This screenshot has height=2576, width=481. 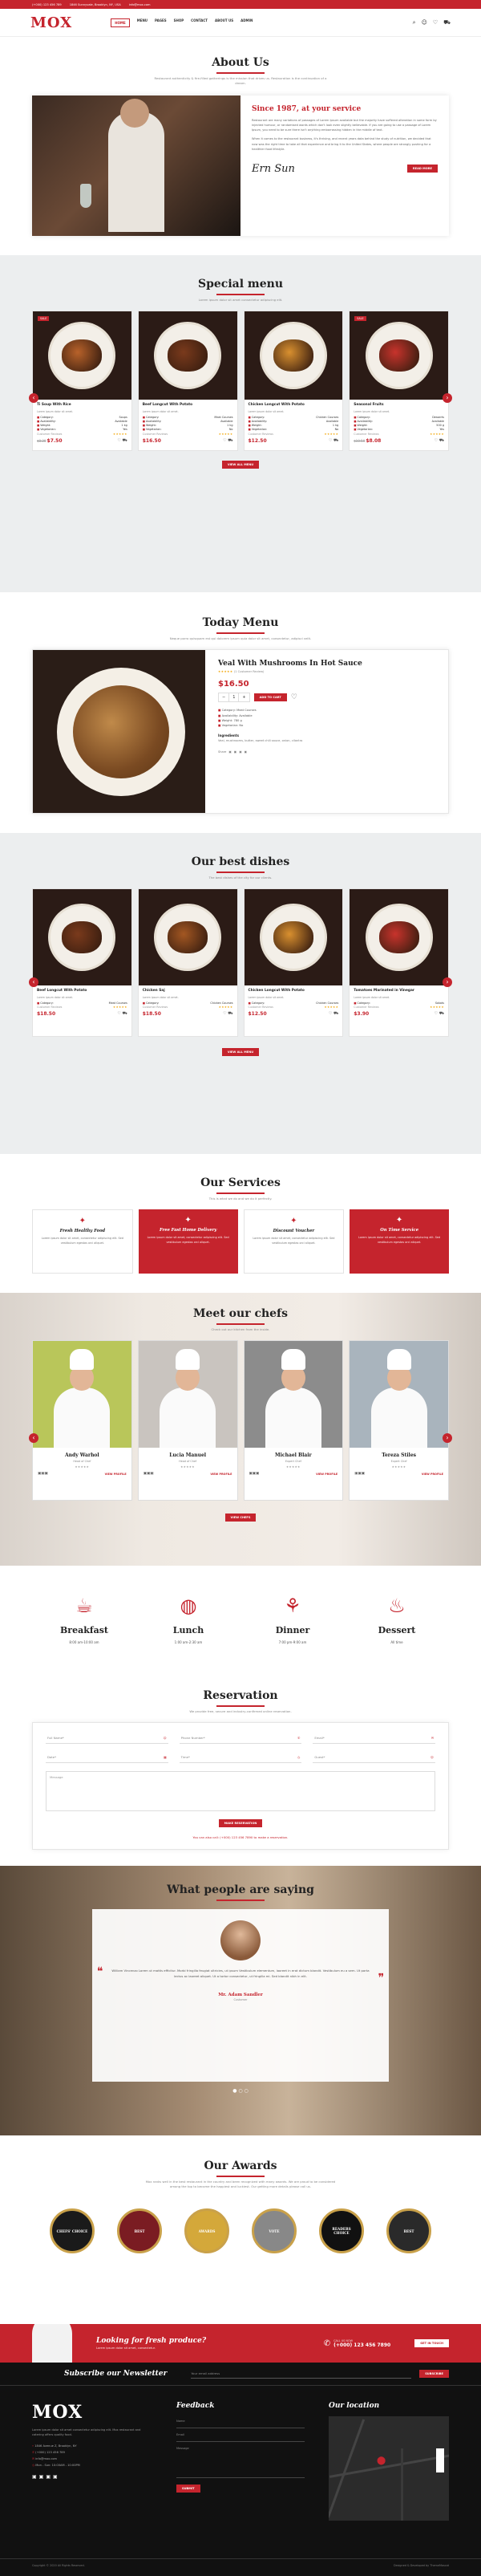 I want to click on plus-icon: +, so click(x=244, y=697).